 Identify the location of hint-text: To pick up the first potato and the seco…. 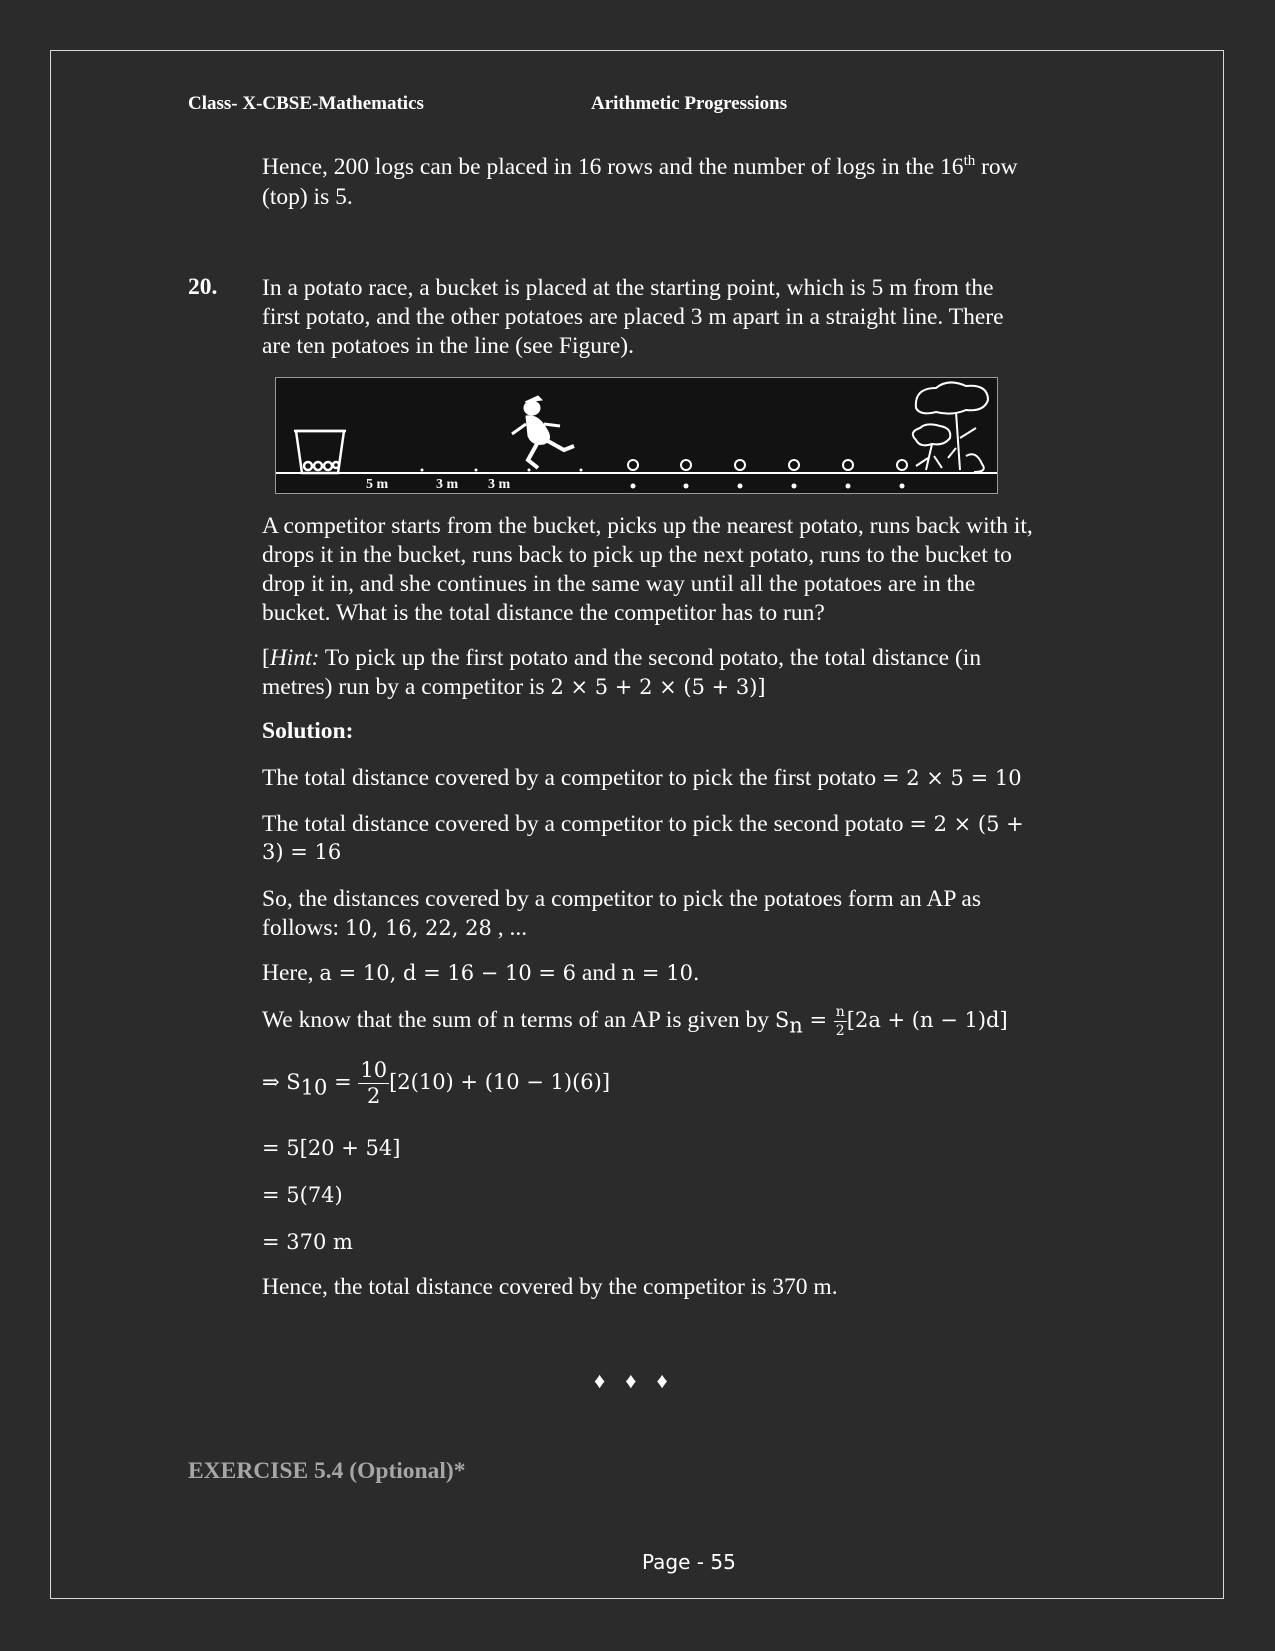
(650, 658).